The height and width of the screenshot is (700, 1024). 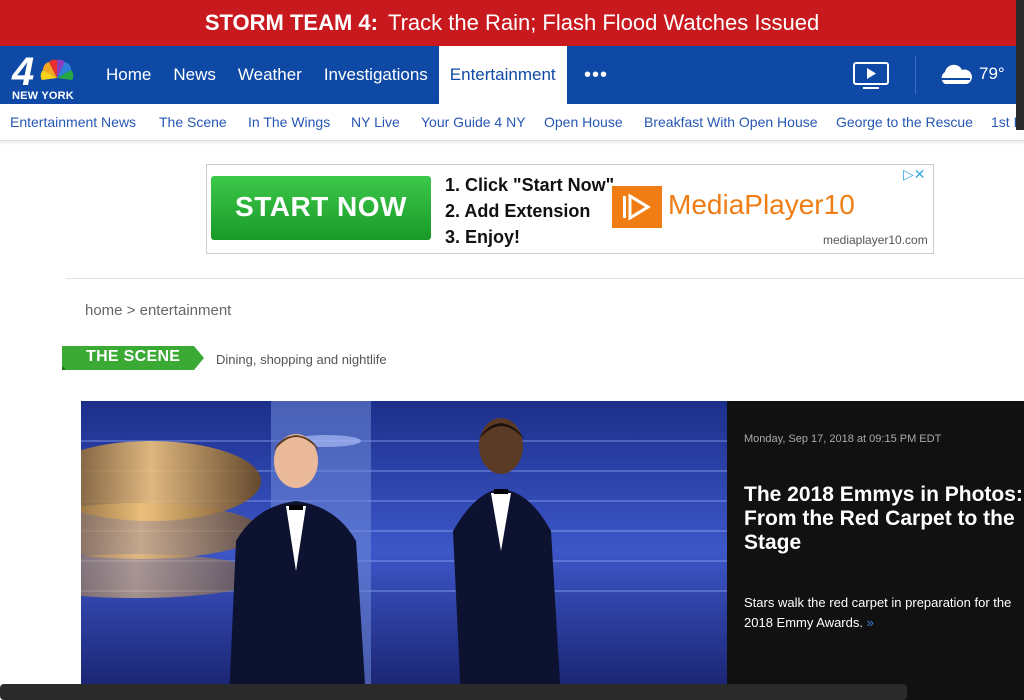 I want to click on subnav-in-the-wings: In The Wings, so click(x=289, y=122).